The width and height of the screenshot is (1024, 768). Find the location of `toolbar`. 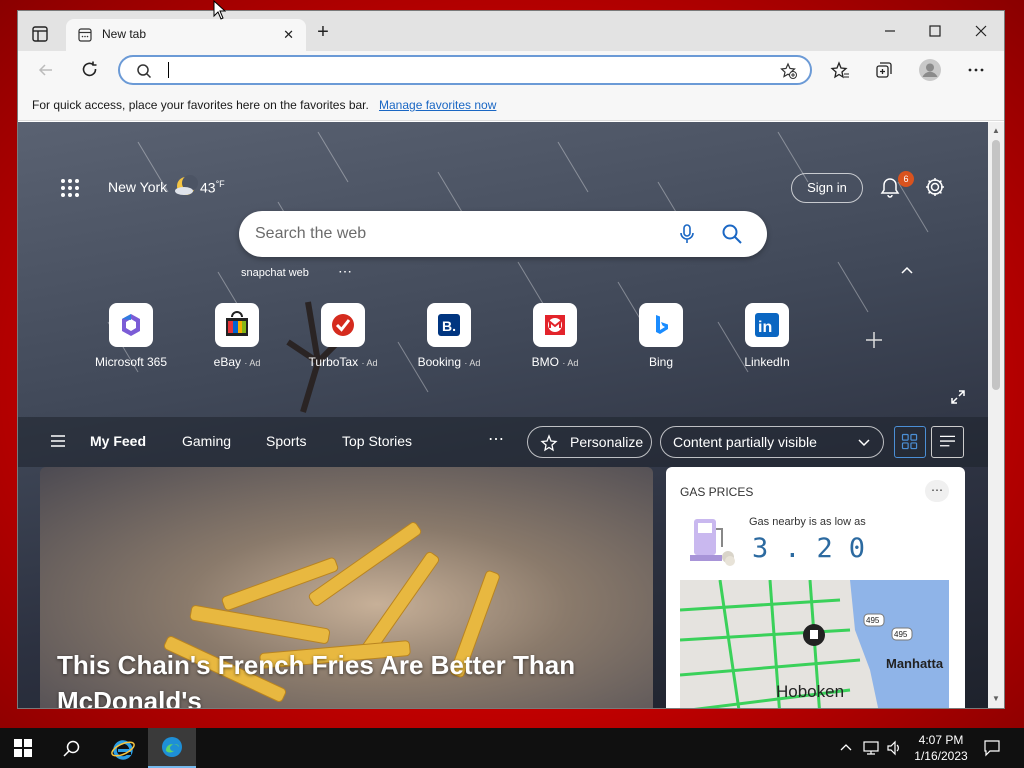

toolbar is located at coordinates (511, 70).